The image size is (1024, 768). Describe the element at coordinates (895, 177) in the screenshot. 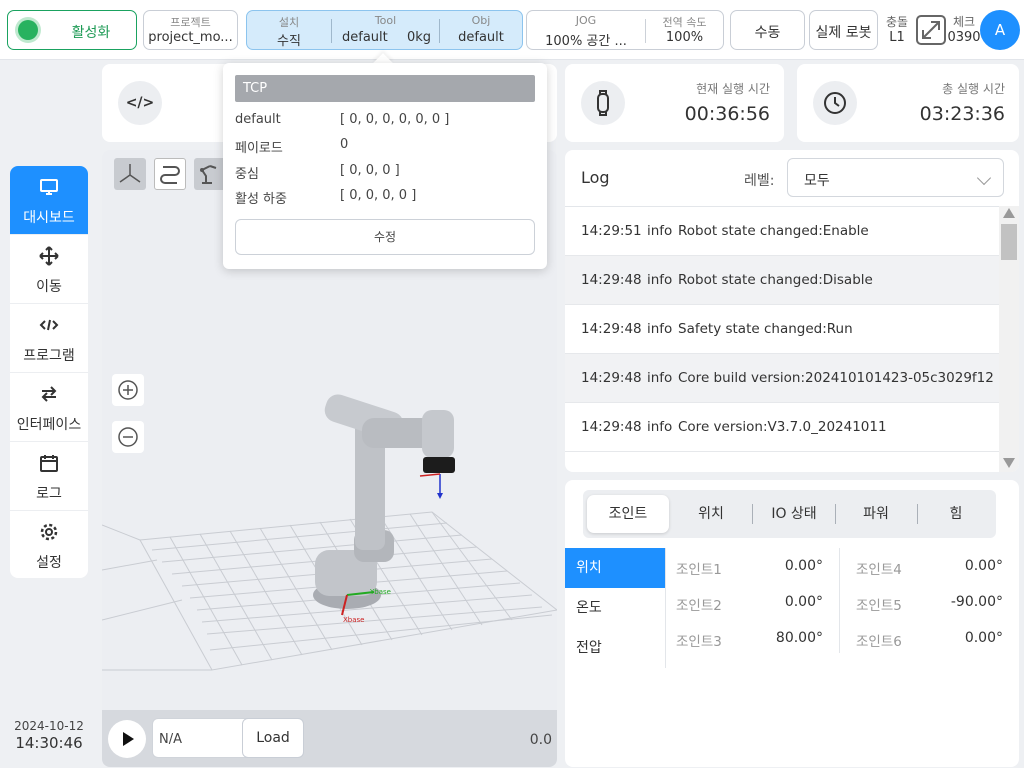

I see `log-level-select: 모두` at that location.